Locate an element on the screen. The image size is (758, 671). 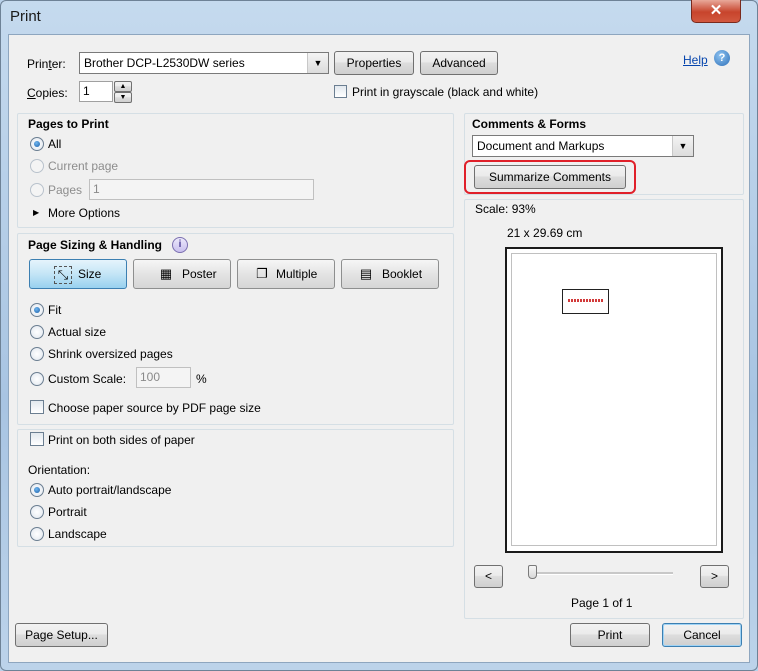
summarize-comments-button: Summarize Comments is located at coordinates (550, 177).